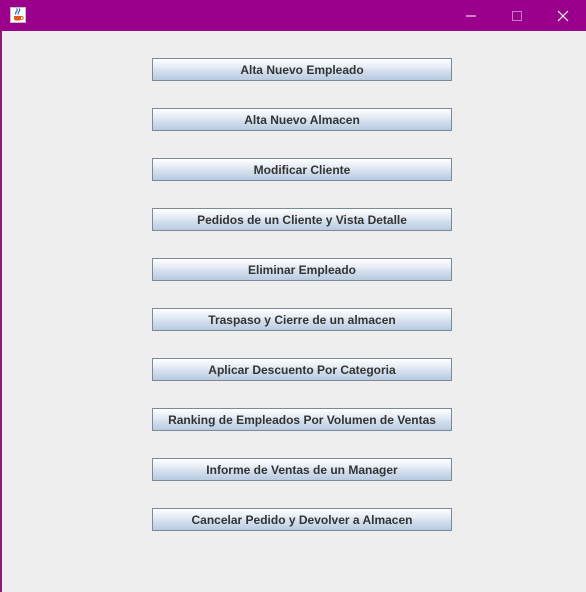 The width and height of the screenshot is (586, 592). Describe the element at coordinates (18, 15) in the screenshot. I see `java-cup-icon` at that location.